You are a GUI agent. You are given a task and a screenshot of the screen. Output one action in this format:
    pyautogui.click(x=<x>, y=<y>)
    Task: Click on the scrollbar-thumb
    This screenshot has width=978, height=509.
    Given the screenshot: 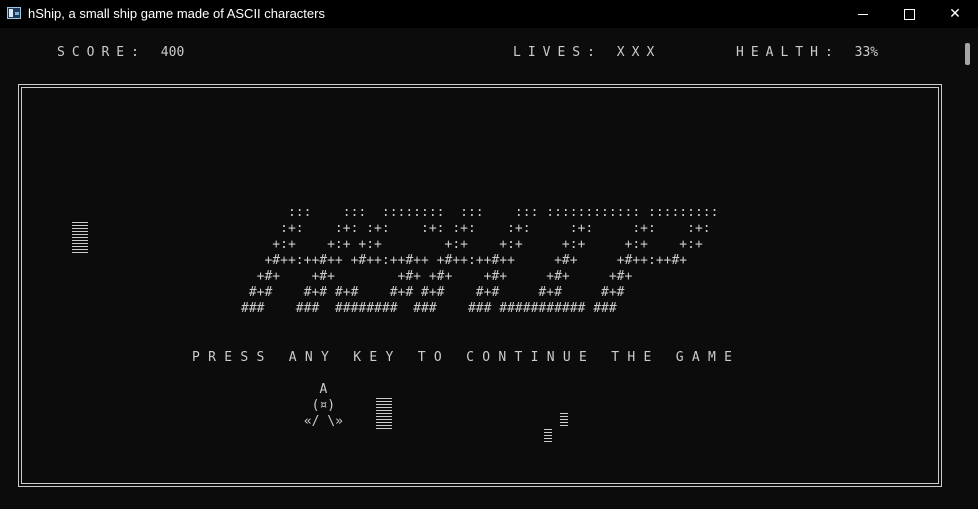 What is the action you would take?
    pyautogui.click(x=967, y=54)
    